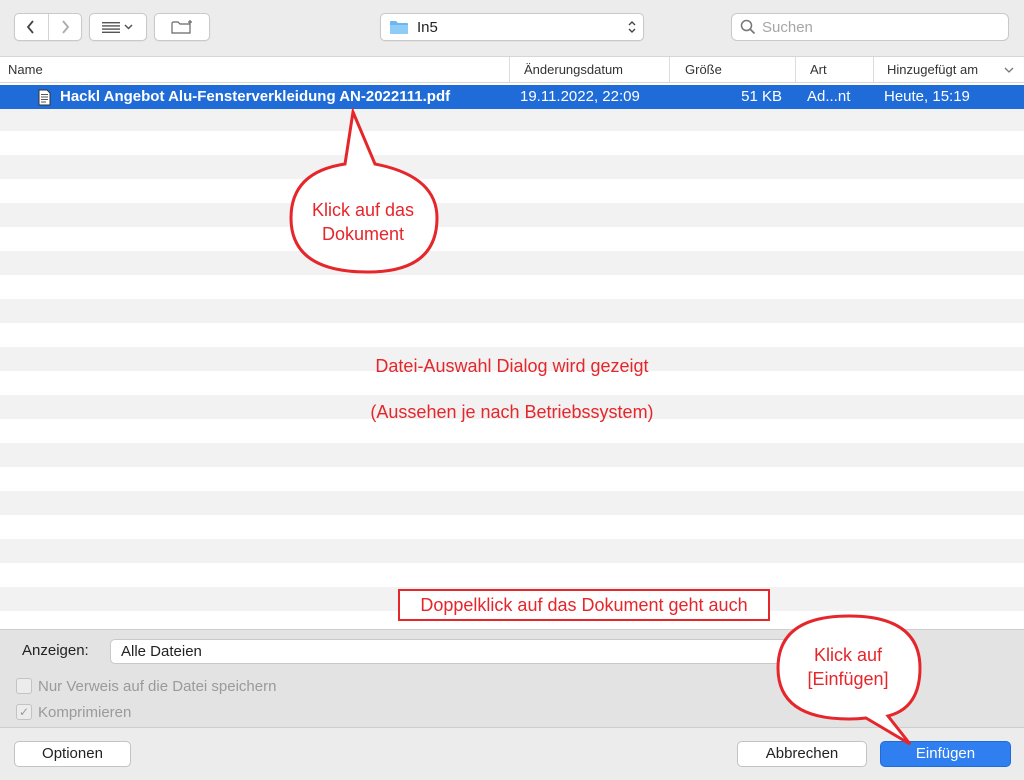 This screenshot has width=1024, height=780. I want to click on os-appearance-note: (Aussehen je nach Betriebssystem), so click(512, 412).